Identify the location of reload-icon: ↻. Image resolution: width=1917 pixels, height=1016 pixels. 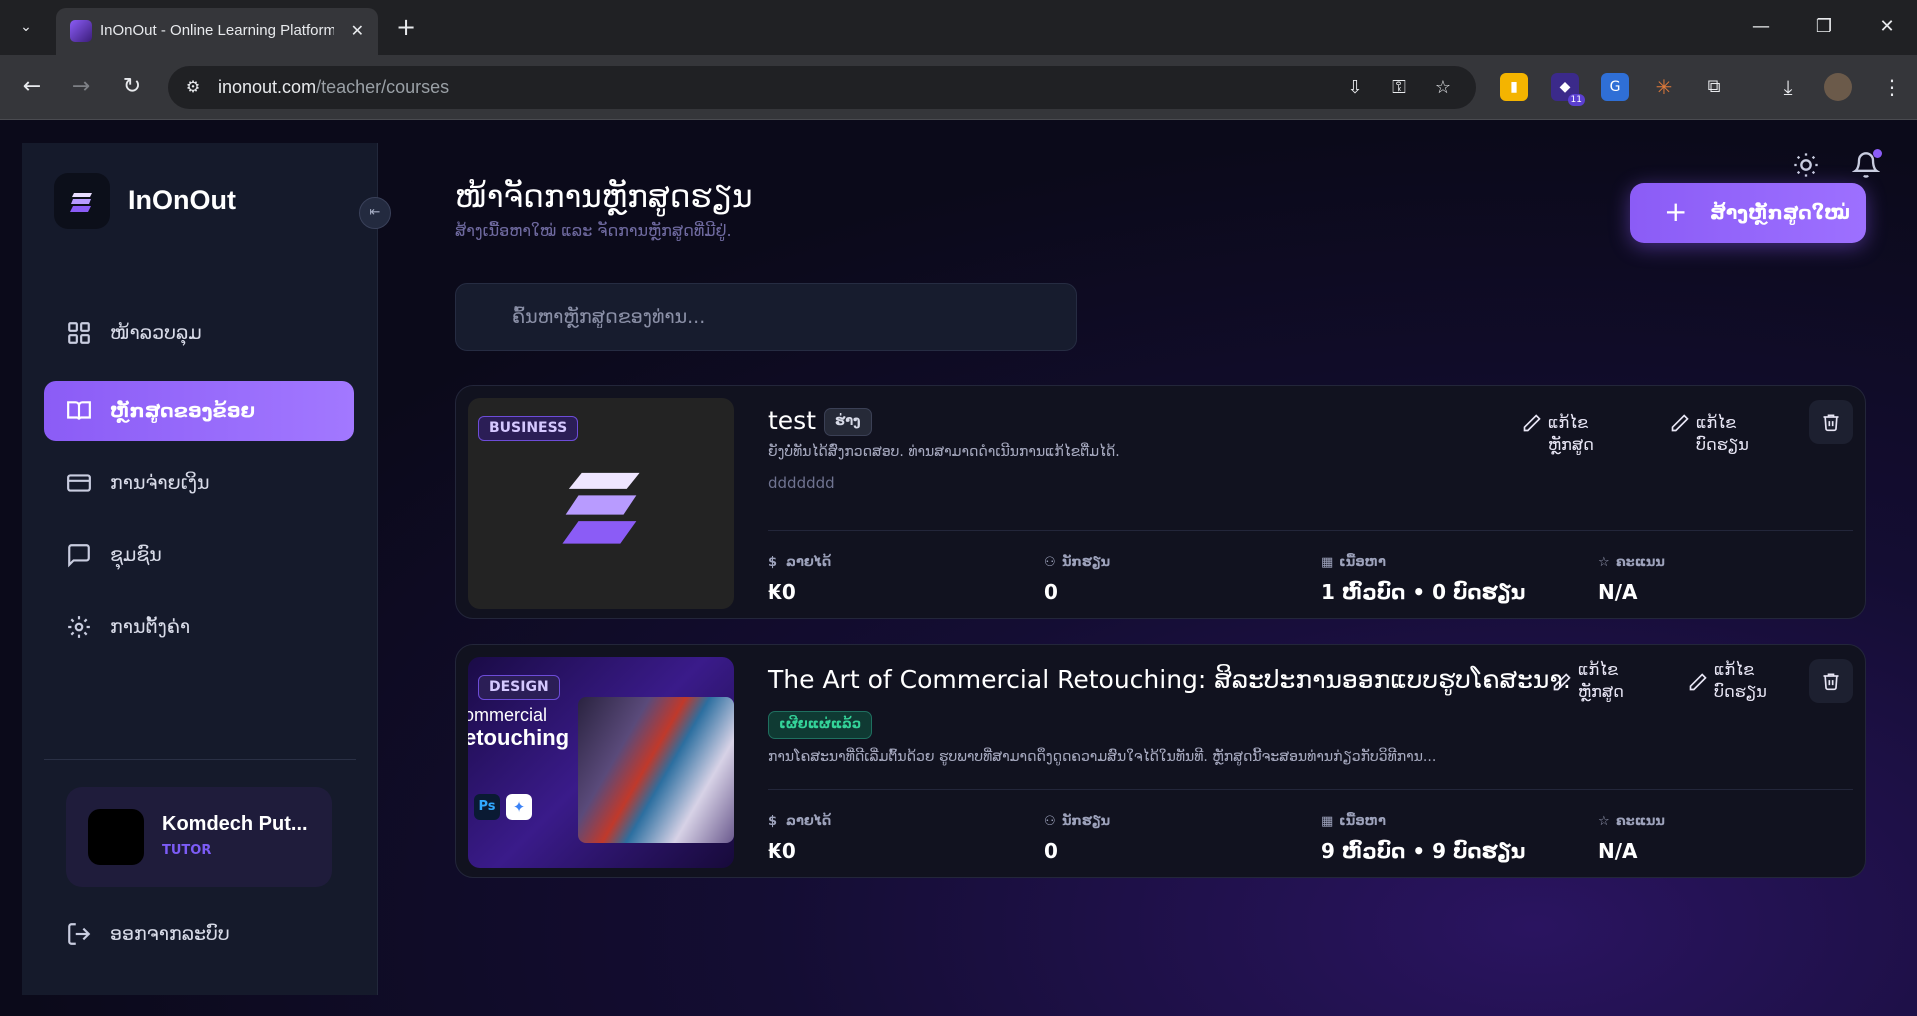
(132, 87).